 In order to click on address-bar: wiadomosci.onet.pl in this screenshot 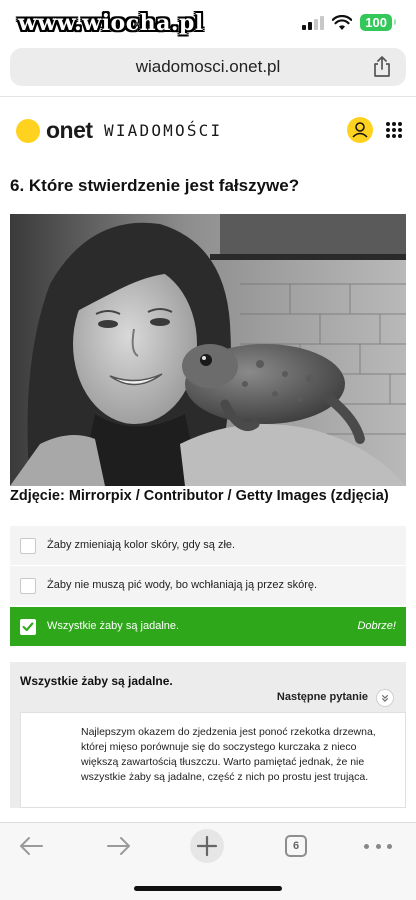, I will do `click(208, 67)`.